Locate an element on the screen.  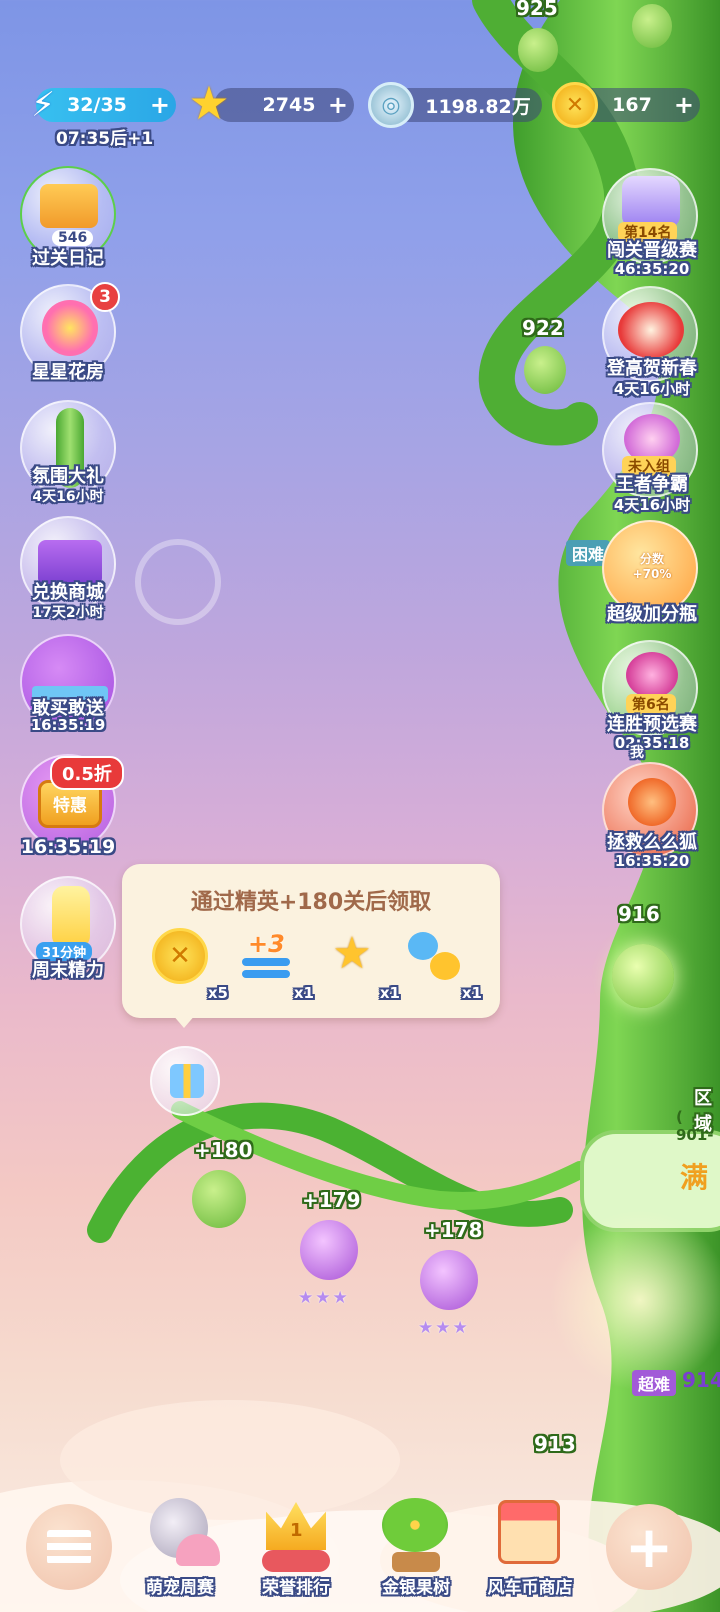
energy-value: 32/35 is located at coordinates (97, 105).